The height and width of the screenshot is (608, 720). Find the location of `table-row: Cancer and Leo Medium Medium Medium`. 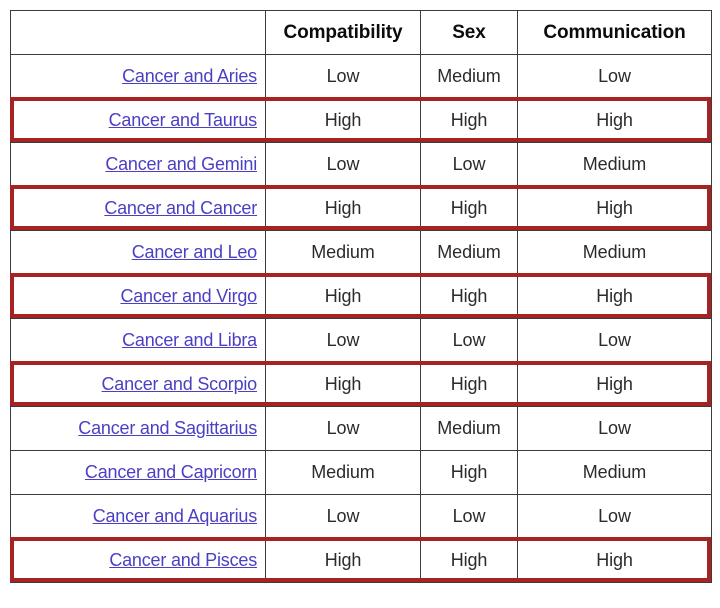

table-row: Cancer and Leo Medium Medium Medium is located at coordinates (361, 252).